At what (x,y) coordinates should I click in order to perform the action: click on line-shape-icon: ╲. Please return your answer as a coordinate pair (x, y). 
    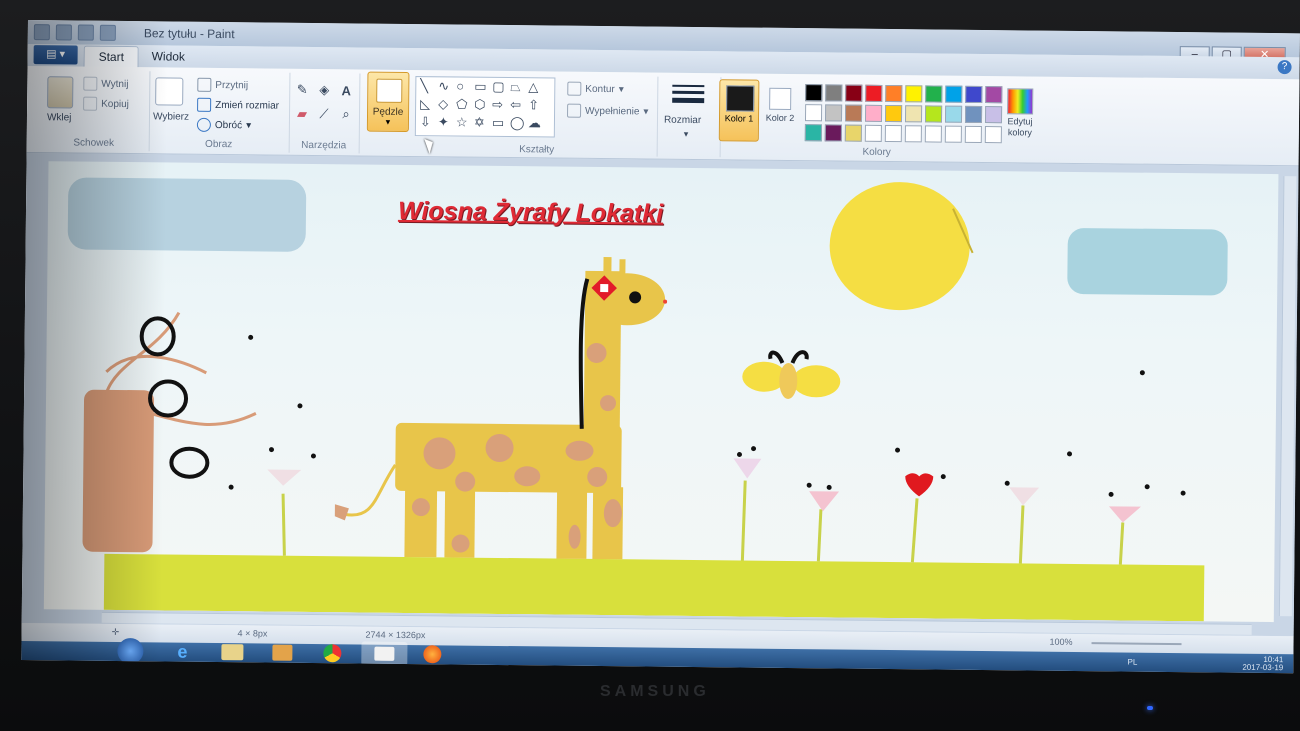
    Looking at the image, I should click on (424, 85).